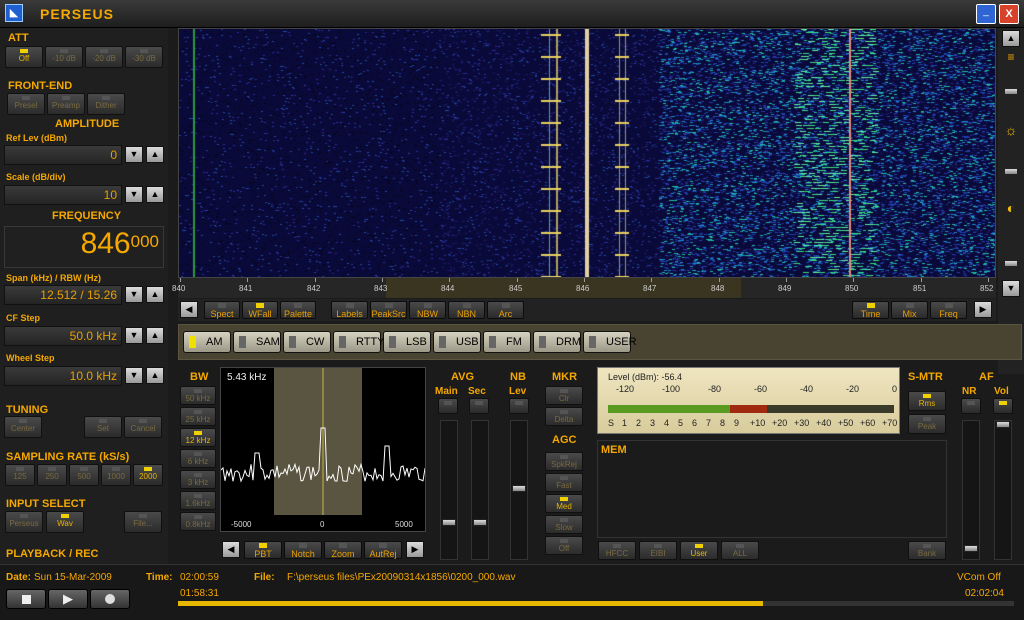 The width and height of the screenshot is (1024, 620). I want to click on nr-button, so click(971, 406).